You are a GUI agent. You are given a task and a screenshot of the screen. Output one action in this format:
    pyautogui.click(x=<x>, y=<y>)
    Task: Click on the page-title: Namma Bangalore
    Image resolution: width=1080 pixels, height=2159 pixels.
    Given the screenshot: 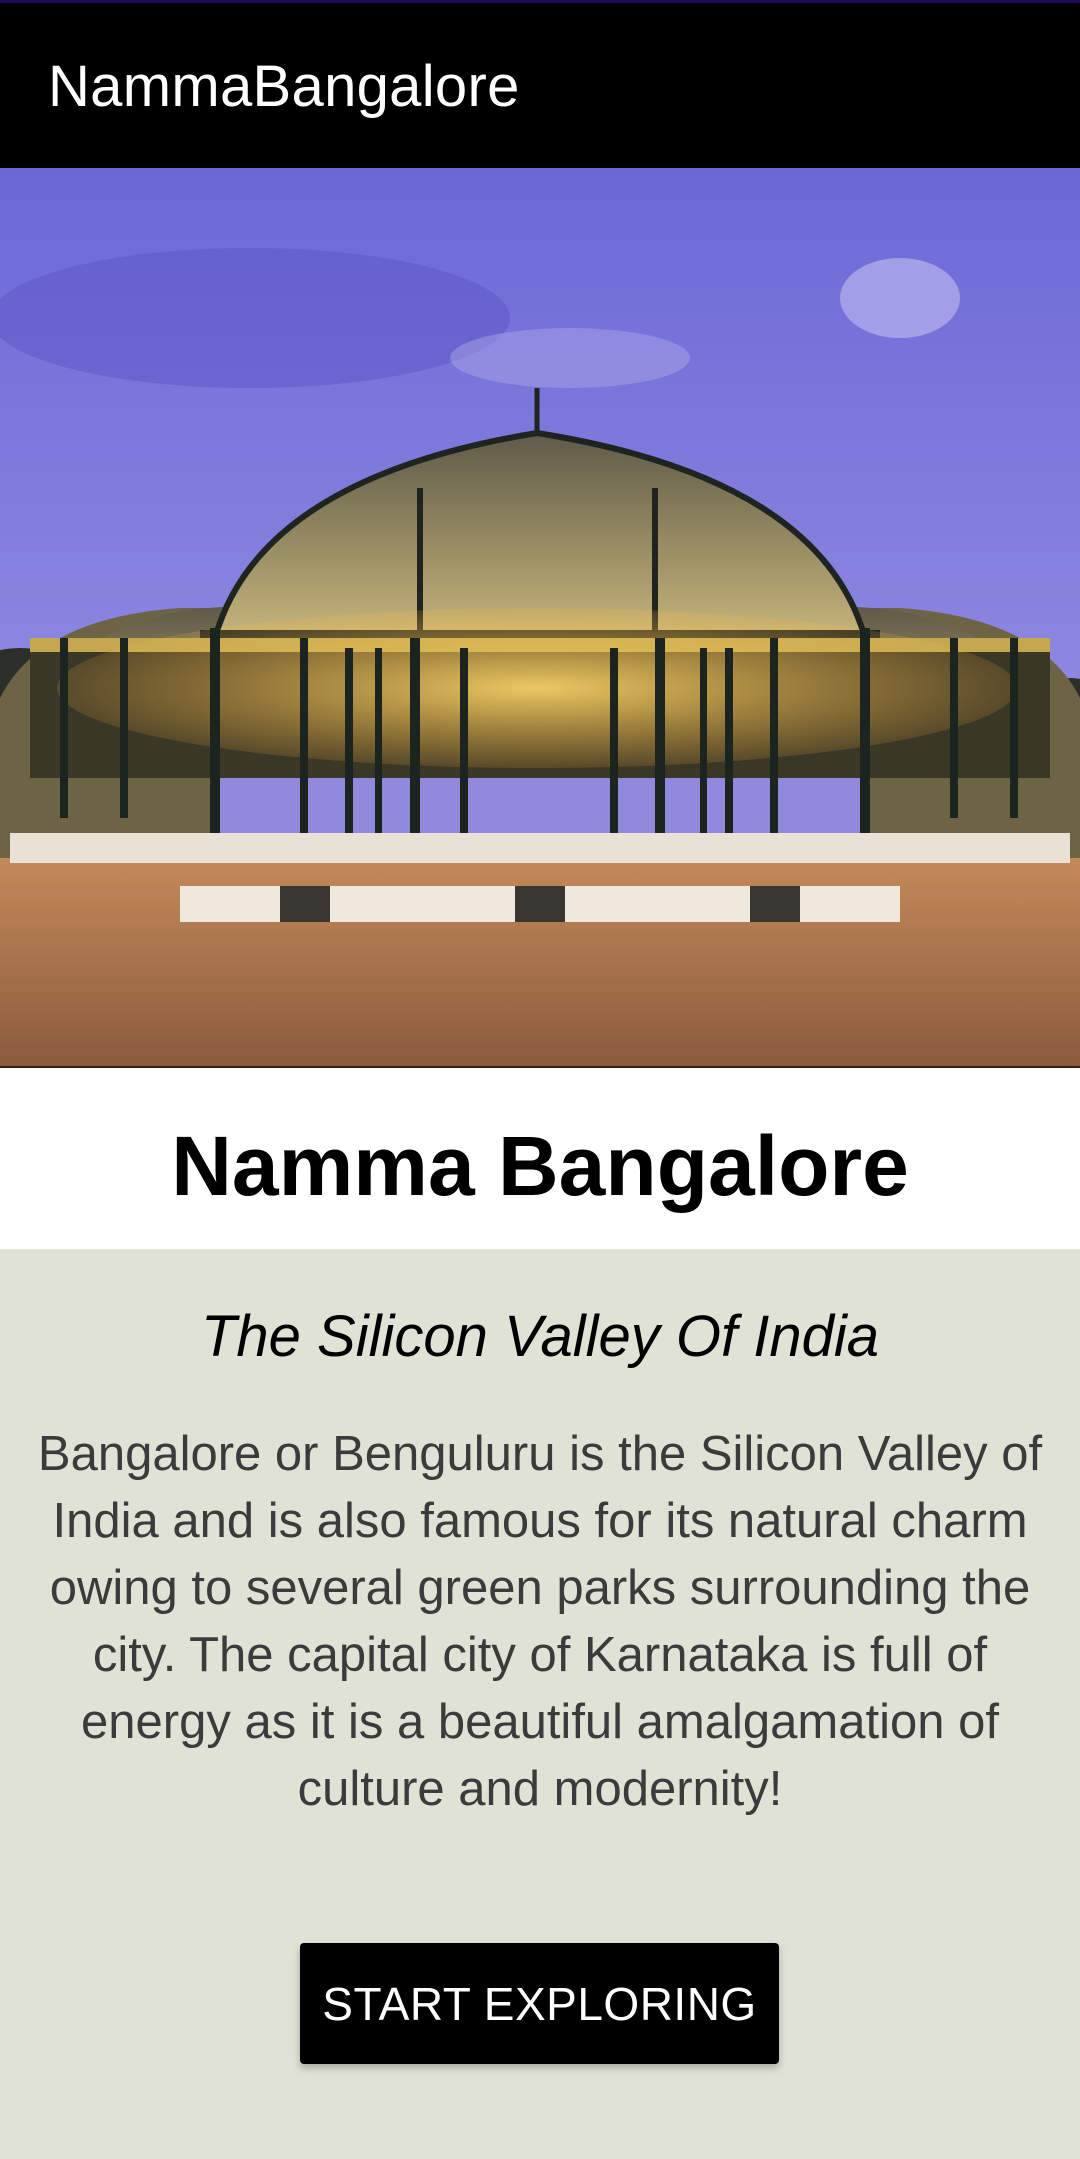 What is the action you would take?
    pyautogui.click(x=540, y=1166)
    